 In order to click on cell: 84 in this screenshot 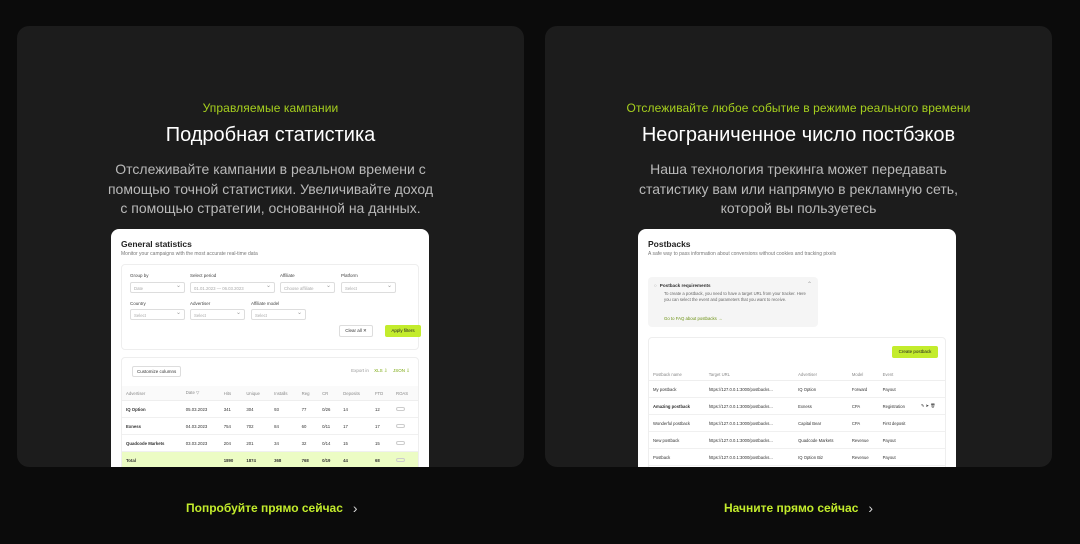, I will do `click(284, 426)`.